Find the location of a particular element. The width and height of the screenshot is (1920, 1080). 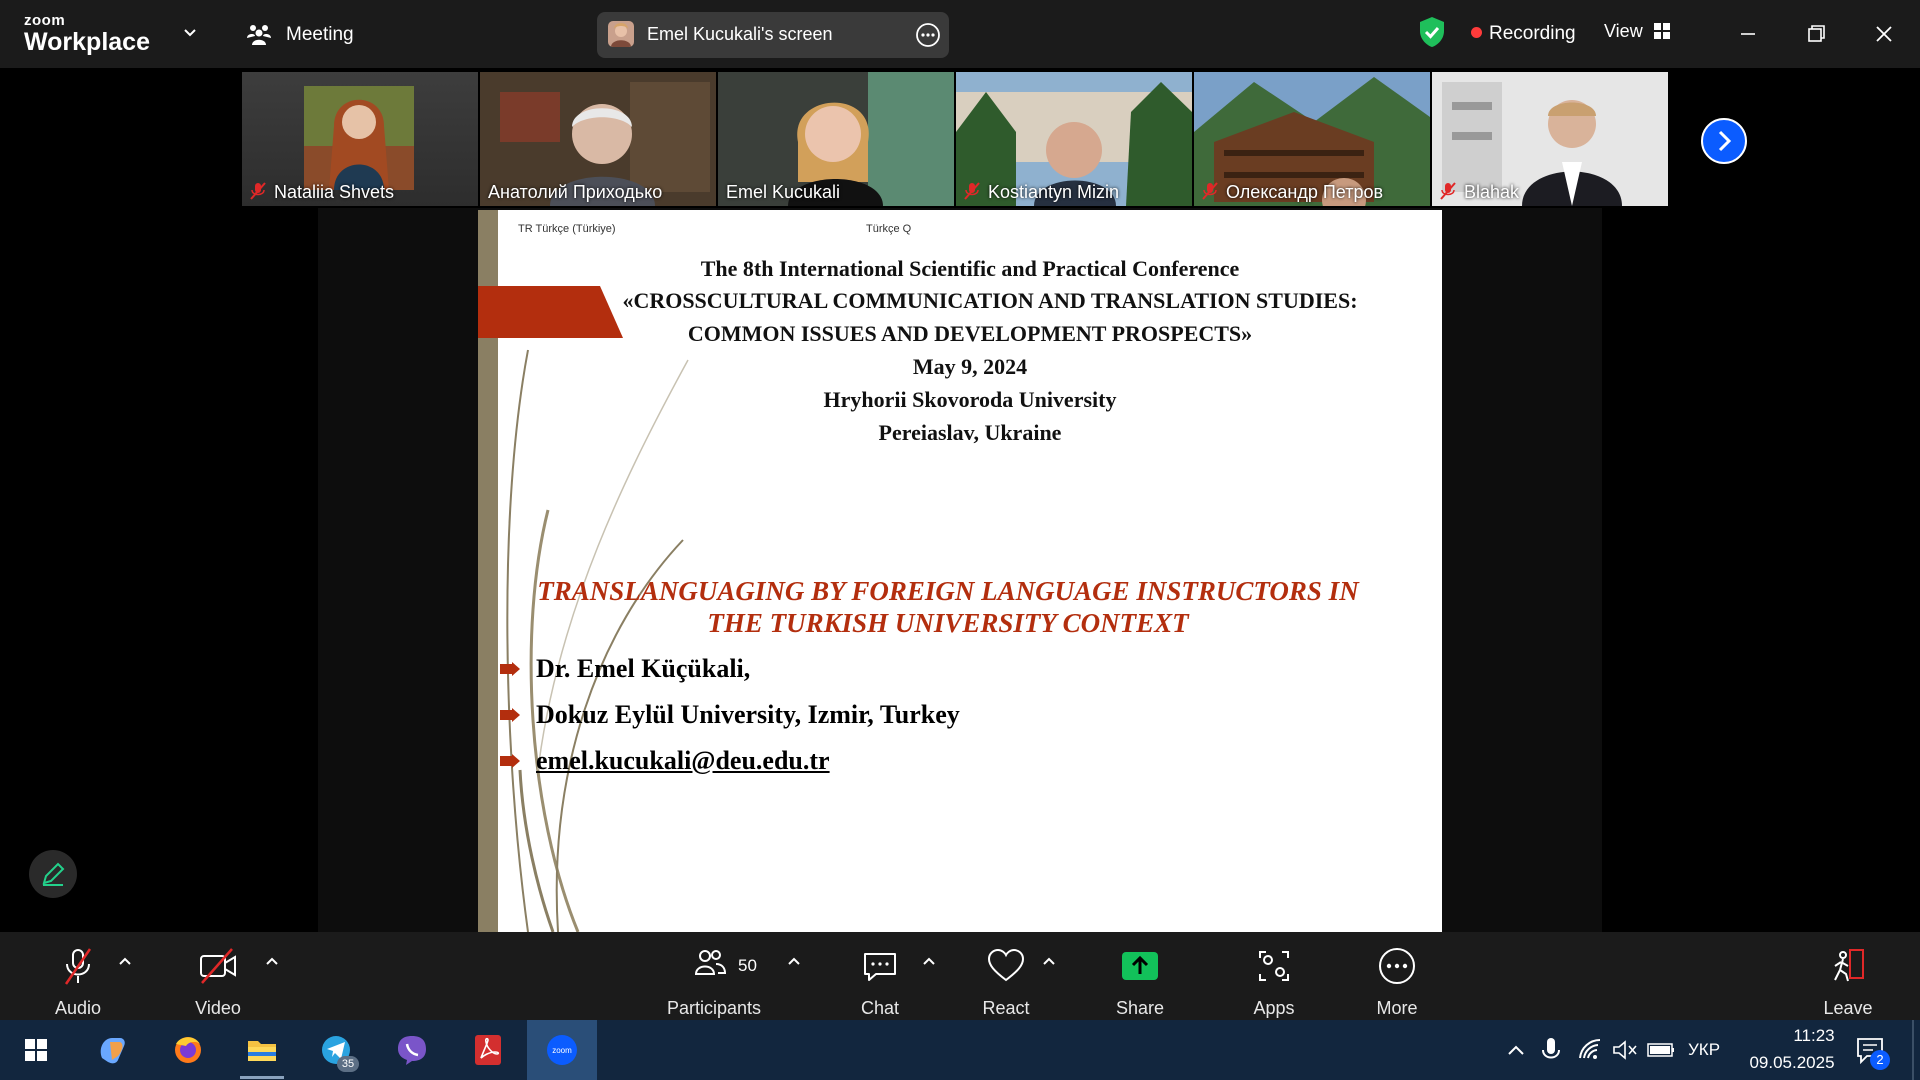

video-button: Video is located at coordinates (218, 979).